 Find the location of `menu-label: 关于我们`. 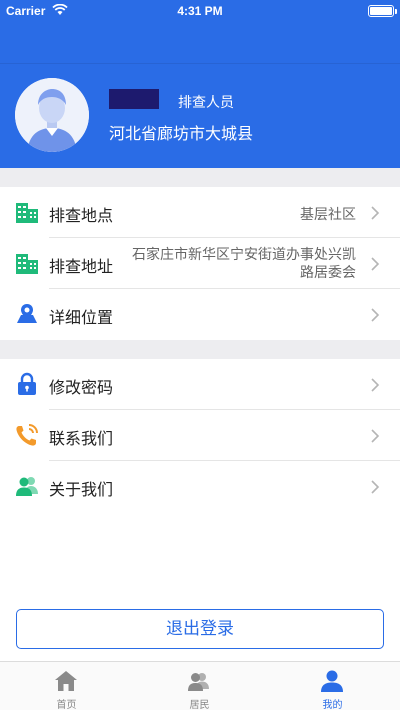

menu-label: 关于我们 is located at coordinates (81, 489).